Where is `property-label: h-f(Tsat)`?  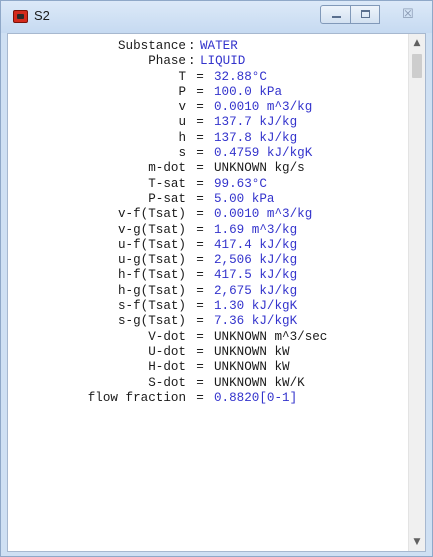
property-label: h-f(Tsat) is located at coordinates (151, 275).